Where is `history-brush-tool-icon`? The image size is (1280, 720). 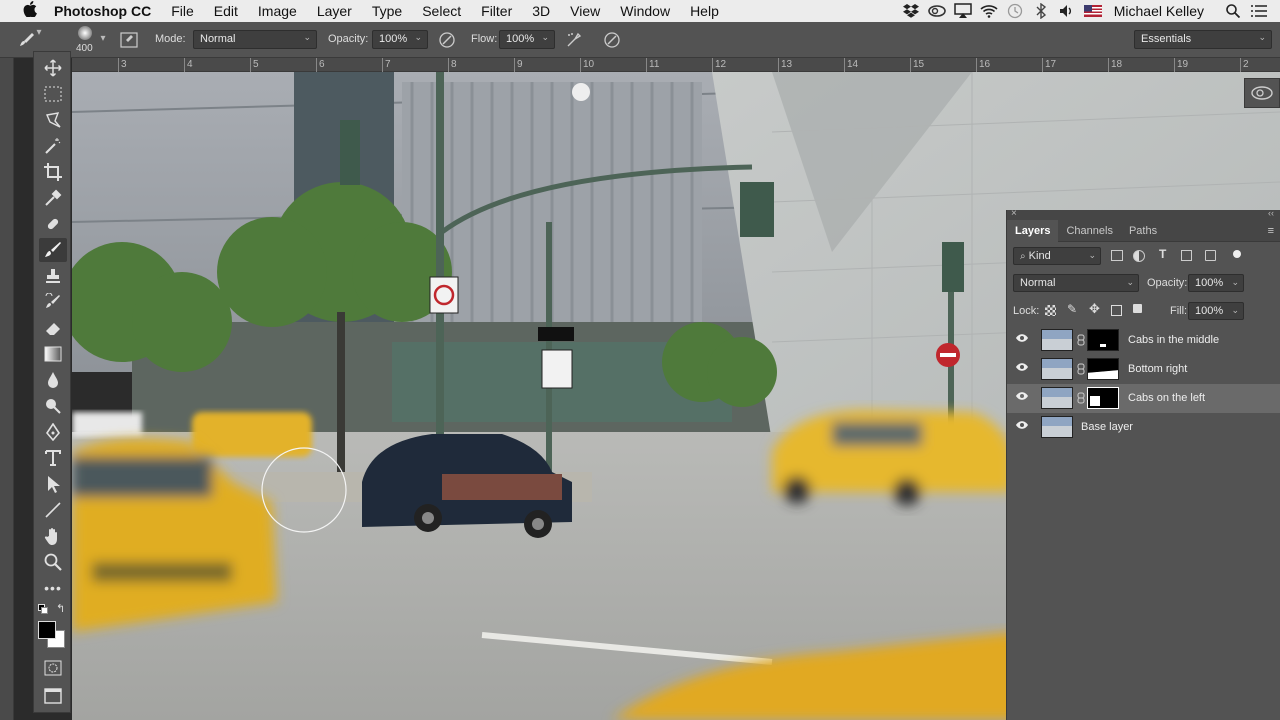 history-brush-tool-icon is located at coordinates (53, 302).